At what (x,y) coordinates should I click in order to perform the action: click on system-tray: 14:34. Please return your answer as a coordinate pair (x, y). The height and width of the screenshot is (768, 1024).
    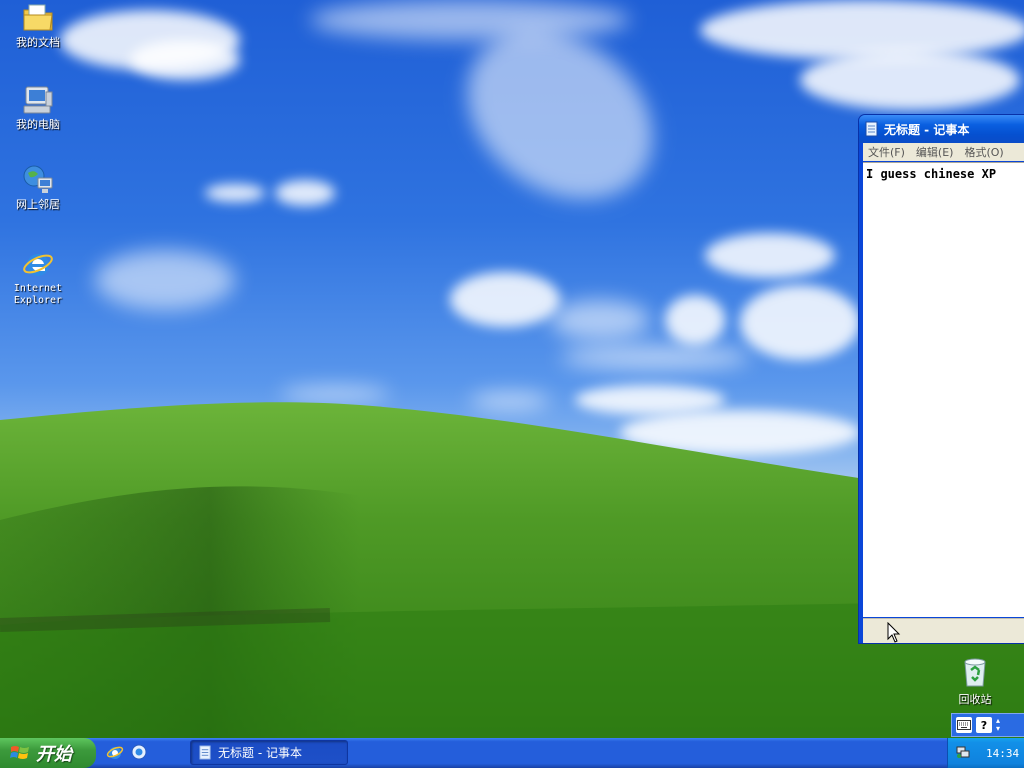
    Looking at the image, I should click on (985, 753).